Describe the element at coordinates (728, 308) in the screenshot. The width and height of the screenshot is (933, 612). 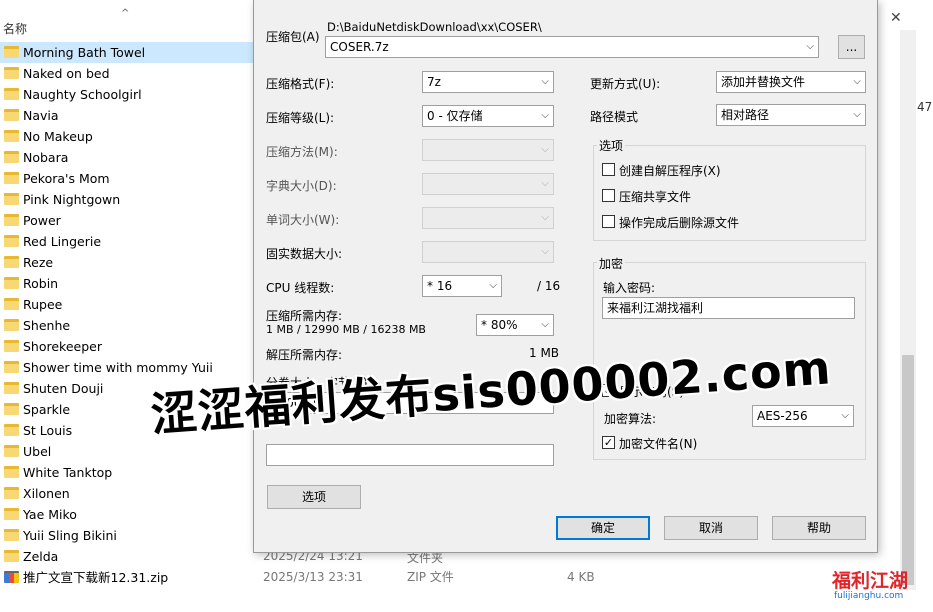
I see `password-input: 来福利江湖找福利` at that location.